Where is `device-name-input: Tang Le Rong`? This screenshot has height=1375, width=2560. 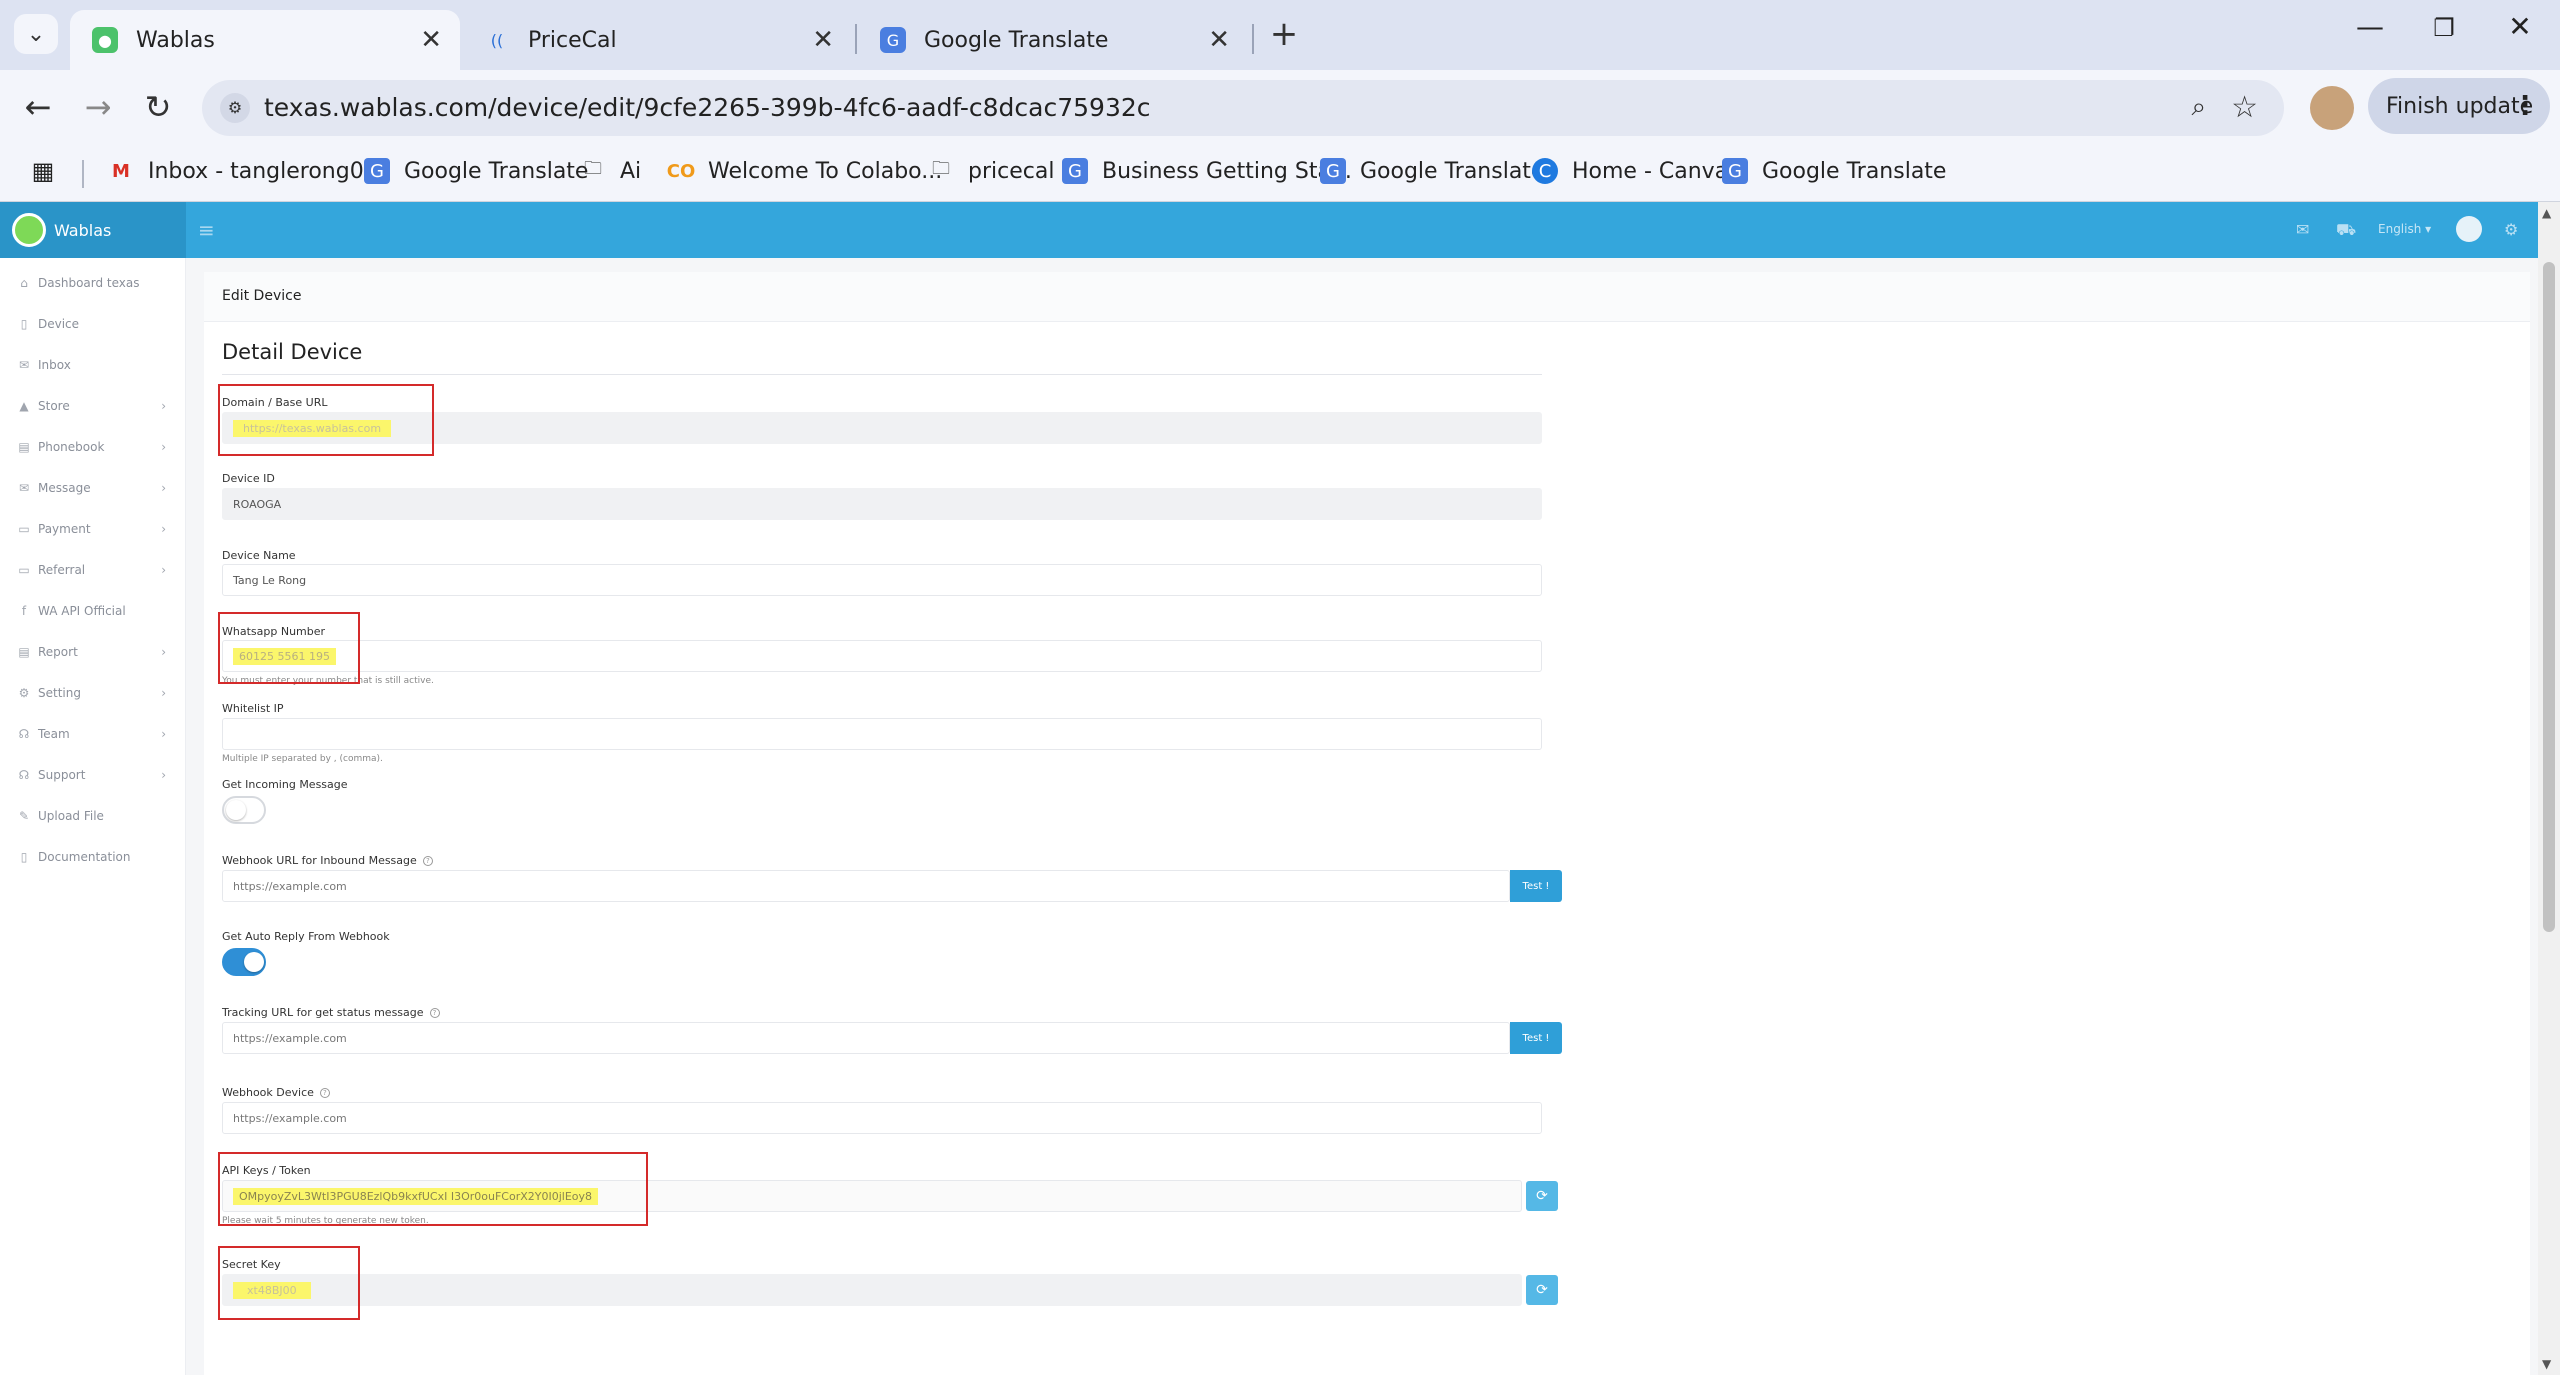 device-name-input: Tang Le Rong is located at coordinates (882, 580).